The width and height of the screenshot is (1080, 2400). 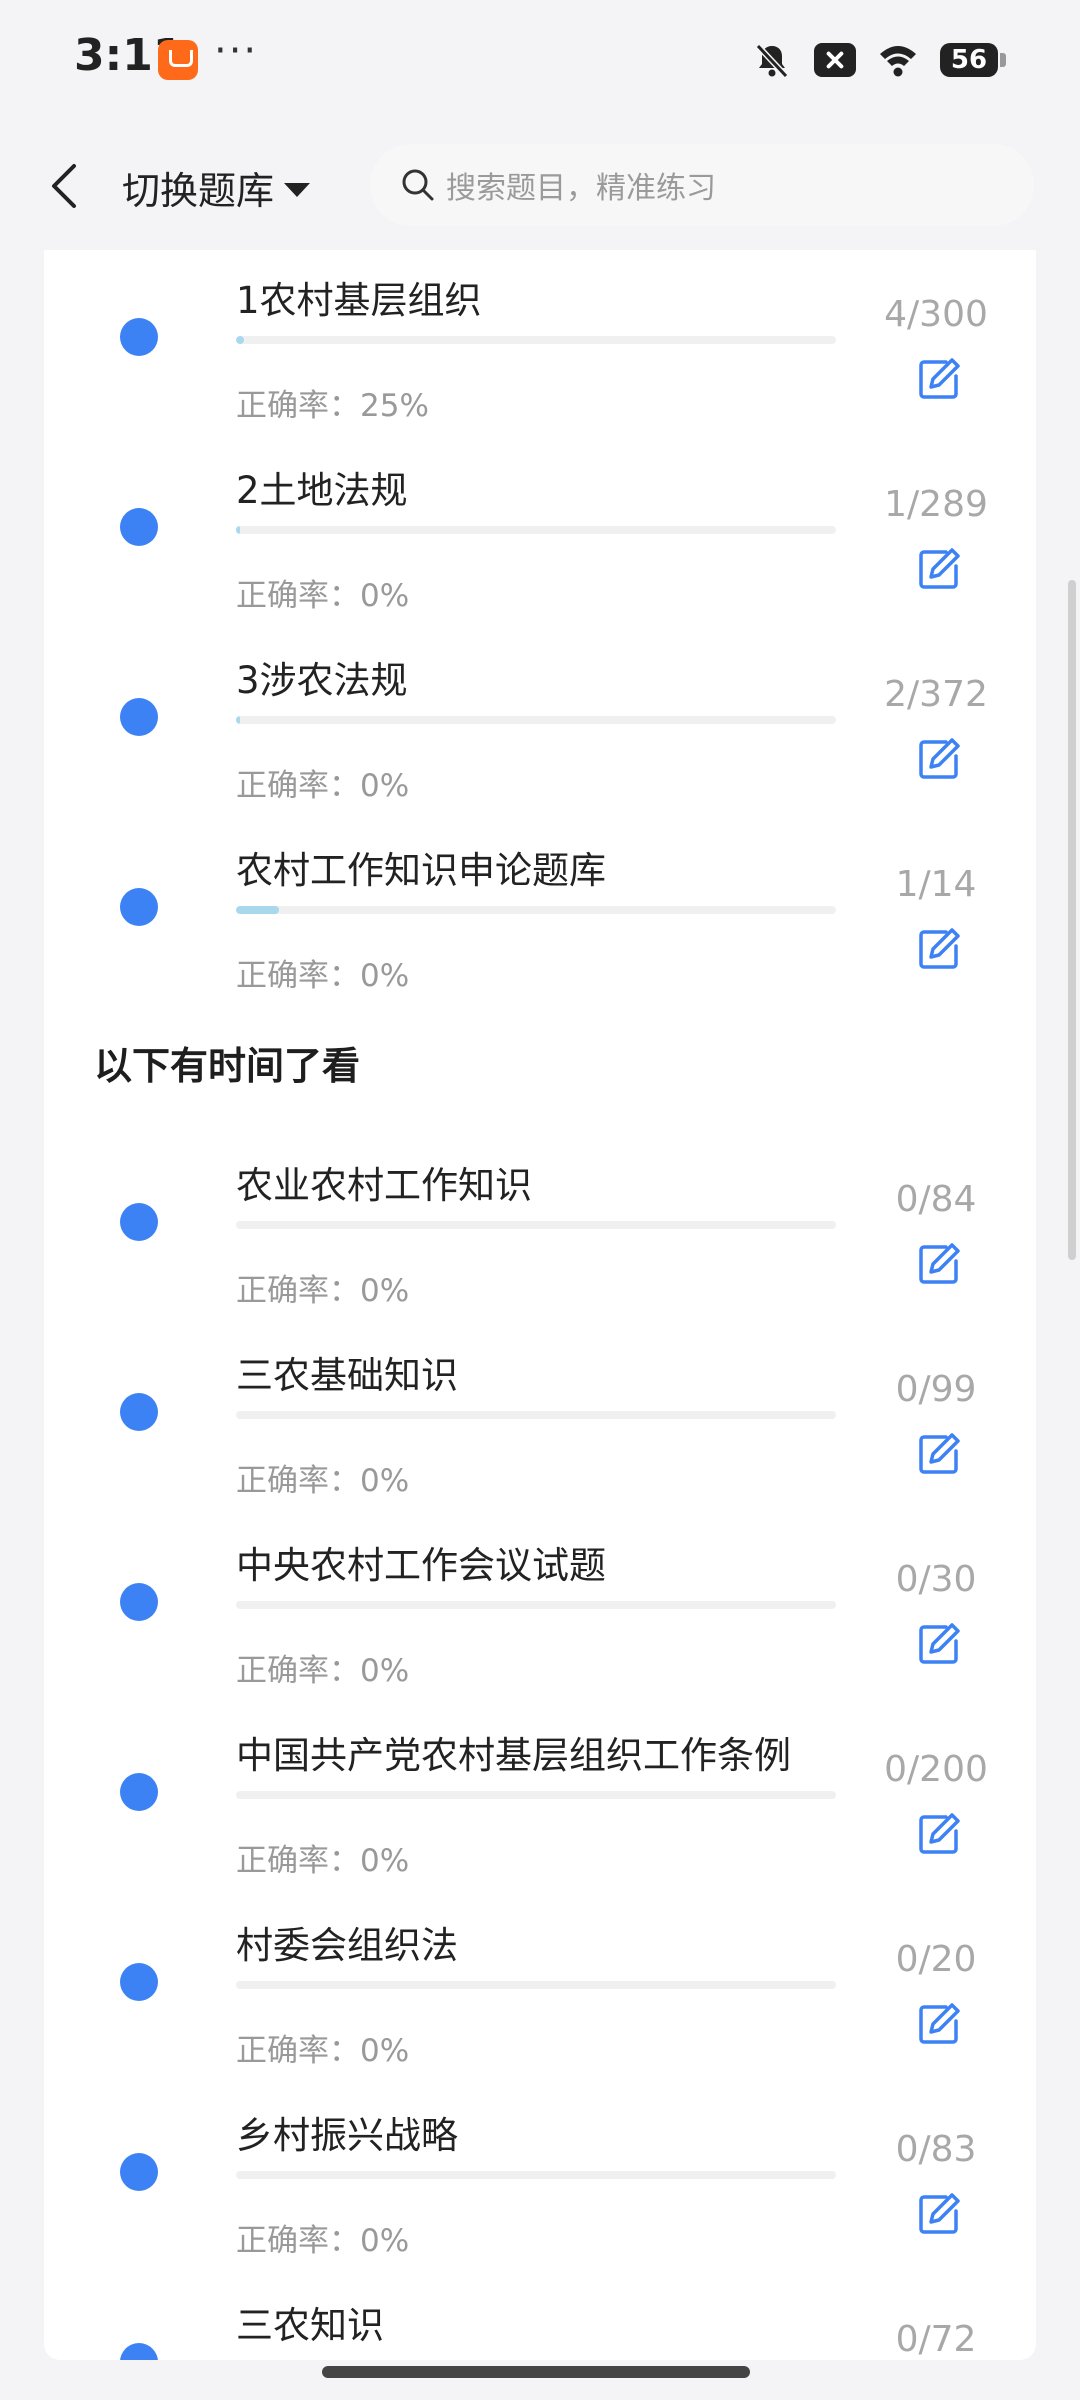 What do you see at coordinates (322, 680) in the screenshot?
I see `bank-title: 3涉农法规` at bounding box center [322, 680].